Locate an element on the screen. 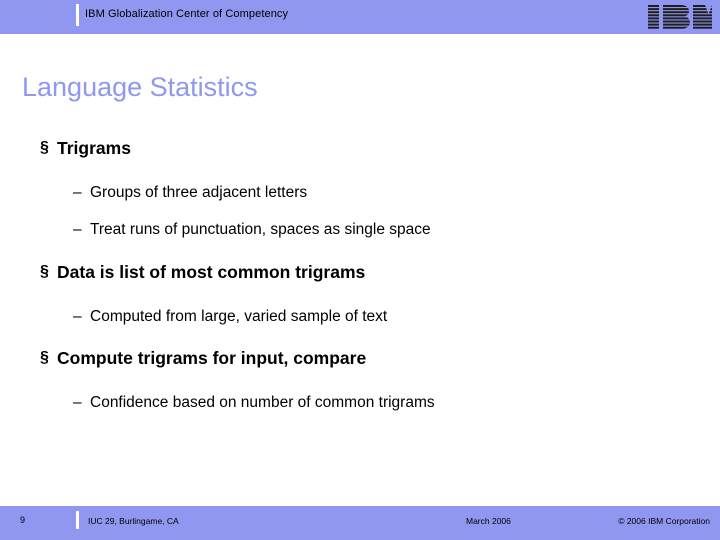 Image resolution: width=720 pixels, height=540 pixels. footer-accent-rule is located at coordinates (77, 520).